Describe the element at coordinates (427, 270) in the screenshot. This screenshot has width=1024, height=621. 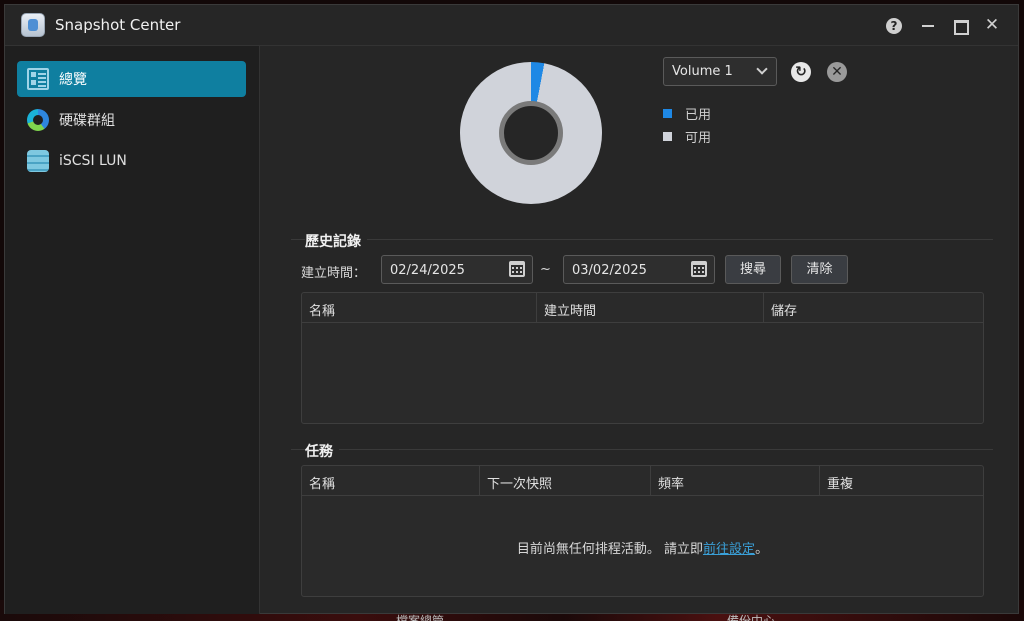
I see `date-from-value: 02/24/2025` at that location.